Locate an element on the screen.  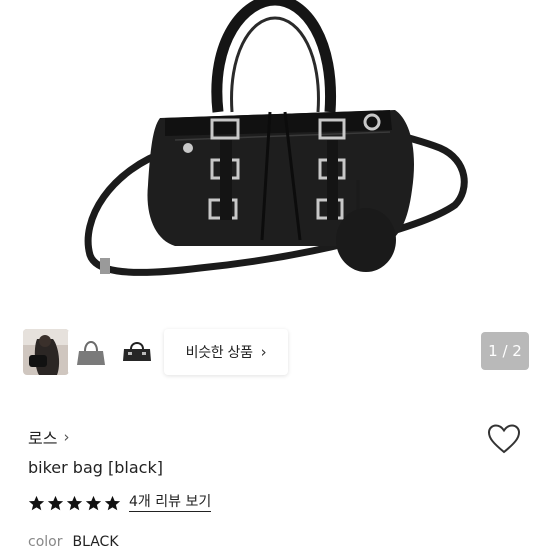
rating-row: 4개 리뷰 보기 is located at coordinates (120, 503).